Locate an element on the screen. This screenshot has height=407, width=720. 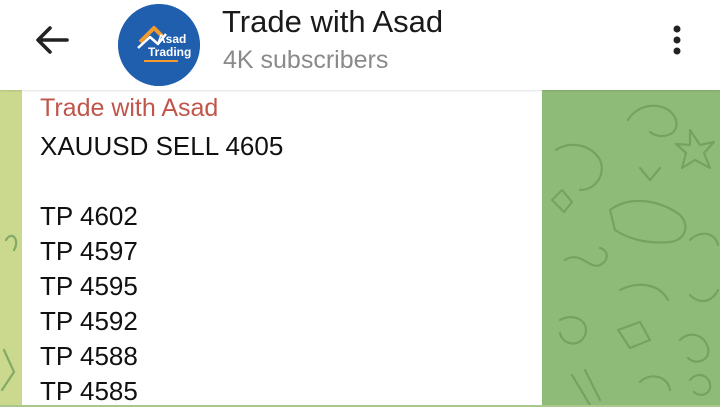
channel-title: Trade with Asad is located at coordinates (332, 22).